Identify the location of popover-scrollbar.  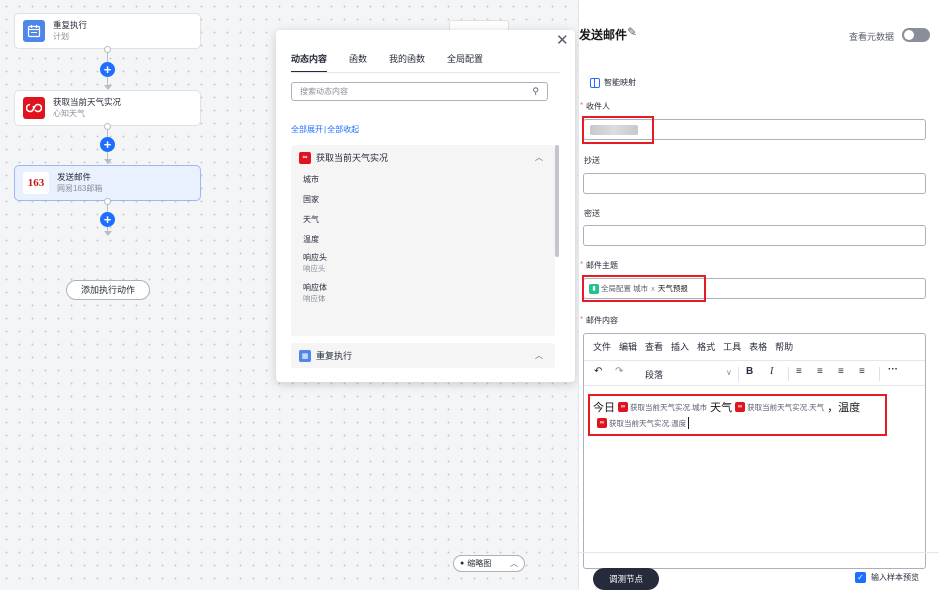
(557, 201).